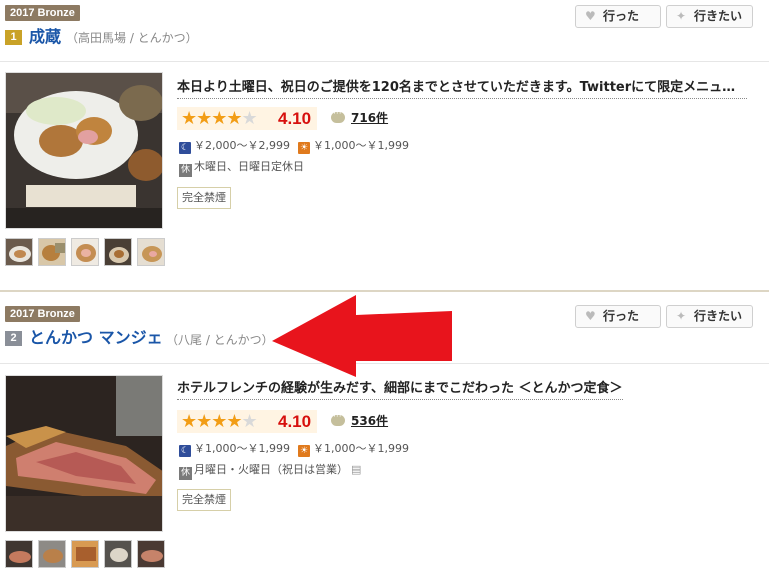 The image size is (769, 570). I want to click on closed-days: 休木曜日、日曜日定休日, so click(241, 168).